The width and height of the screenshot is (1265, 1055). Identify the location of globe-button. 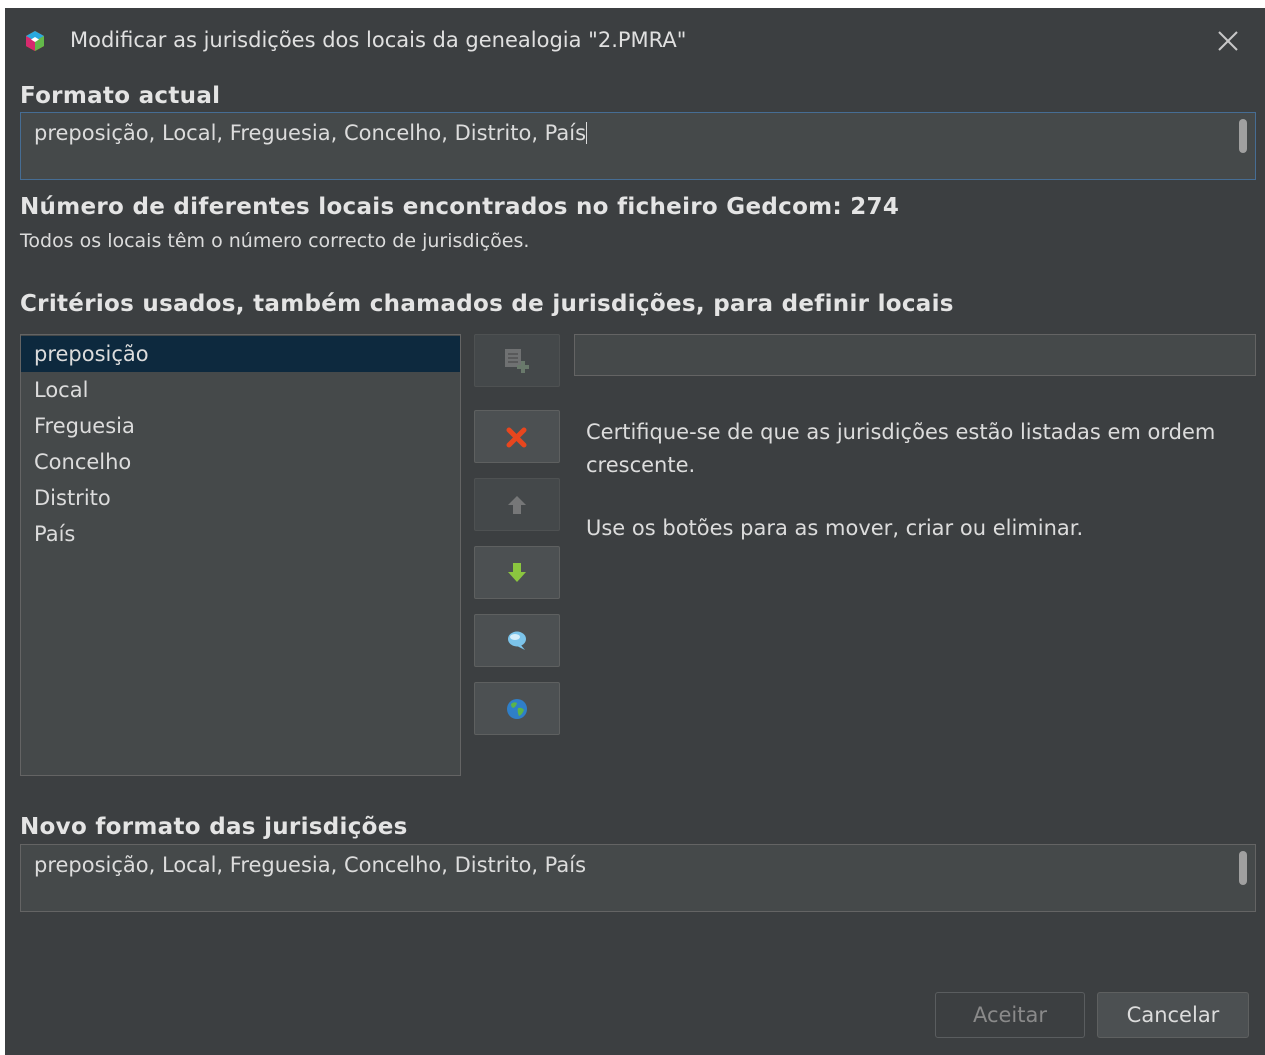
(517, 708).